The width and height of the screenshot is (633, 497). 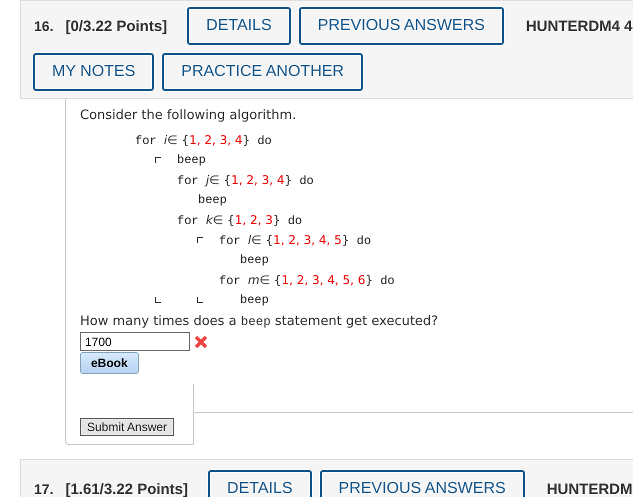 What do you see at coordinates (260, 321) in the screenshot?
I see `question-text: How many times does a beep statement get executed?` at bounding box center [260, 321].